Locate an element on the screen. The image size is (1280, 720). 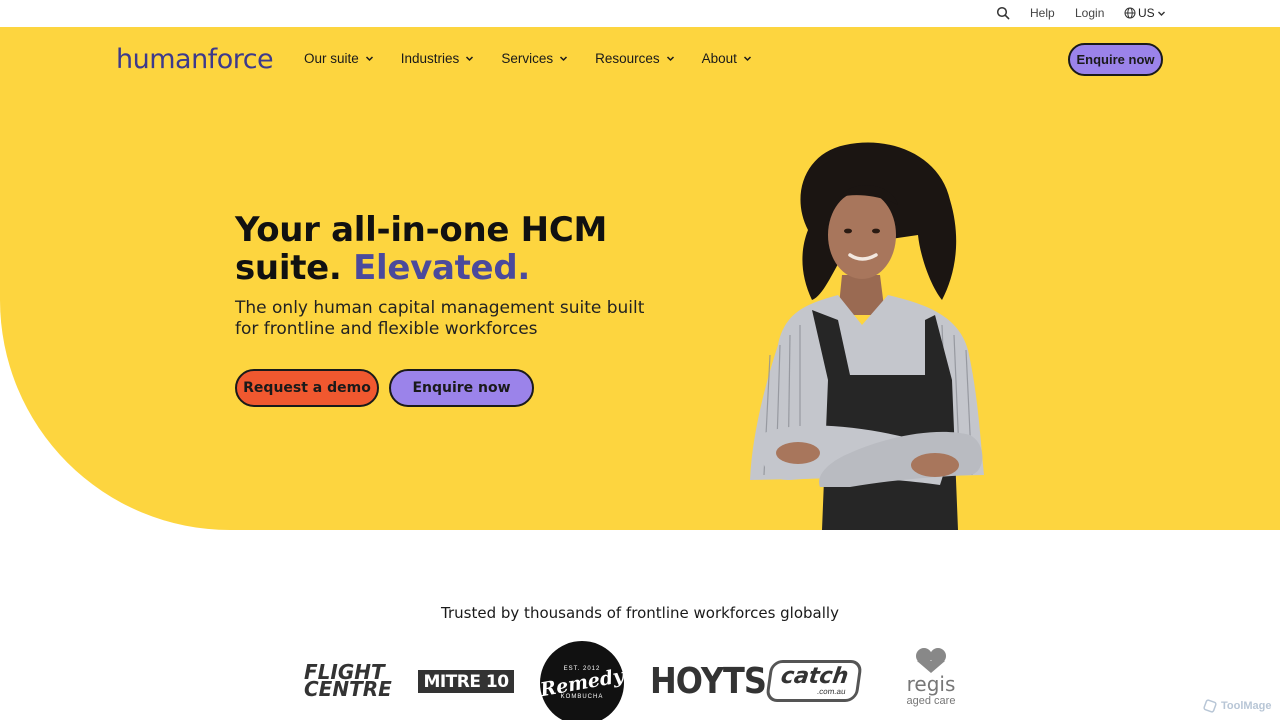
watermark-text: ToolMage is located at coordinates (1246, 706).